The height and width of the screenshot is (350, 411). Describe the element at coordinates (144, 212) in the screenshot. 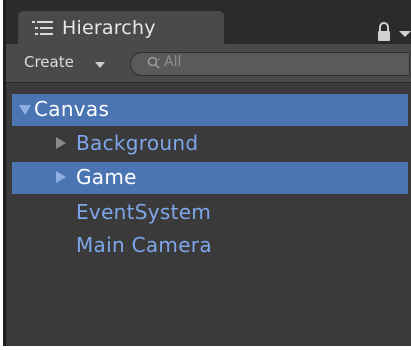

I see `tree-item-label: EventSystem` at that location.